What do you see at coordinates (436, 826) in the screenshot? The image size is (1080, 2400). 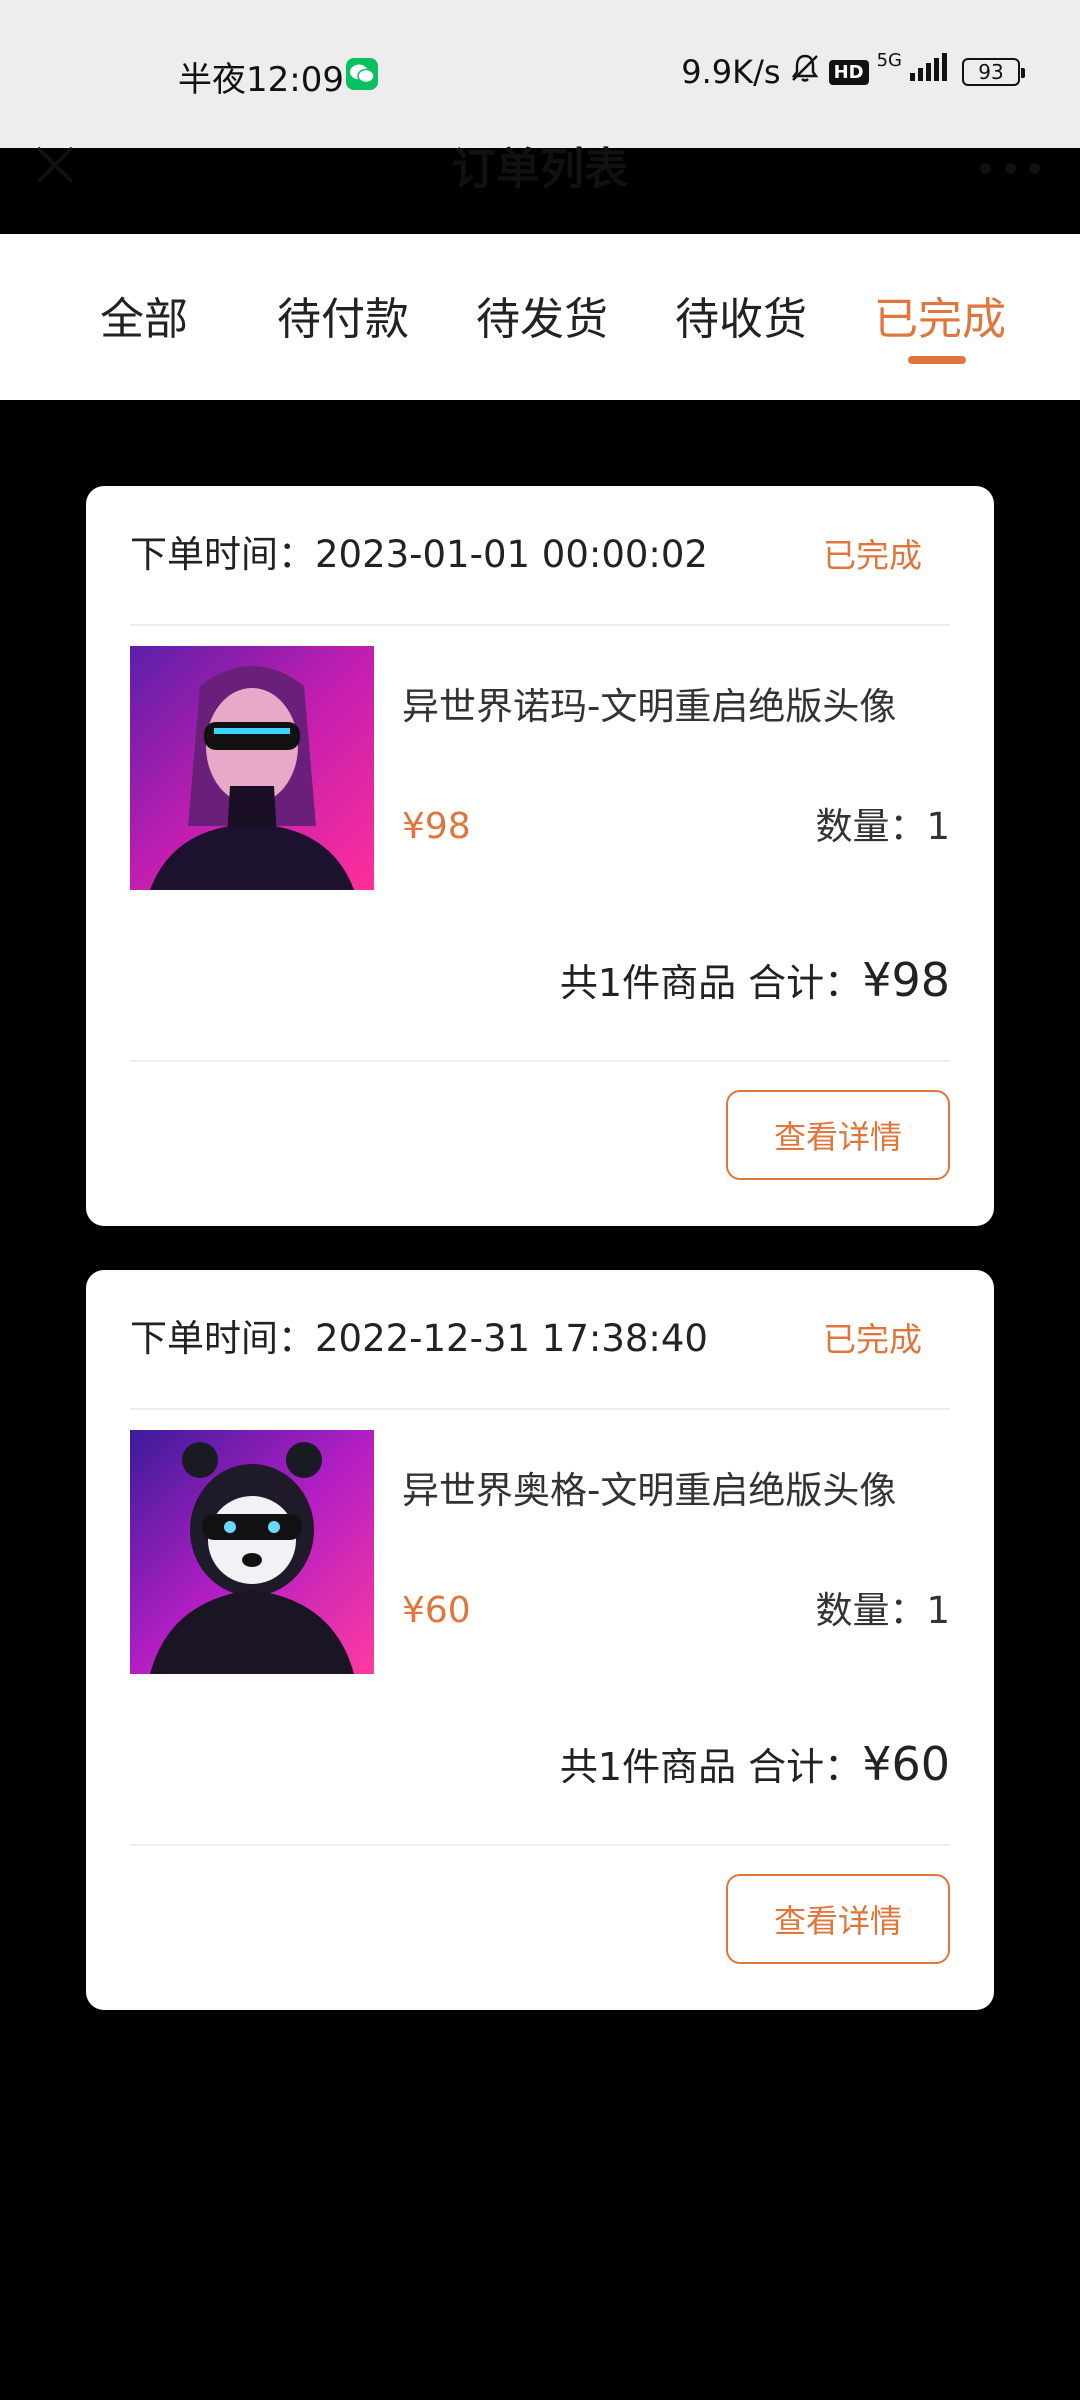 I see `product-price: ¥98` at bounding box center [436, 826].